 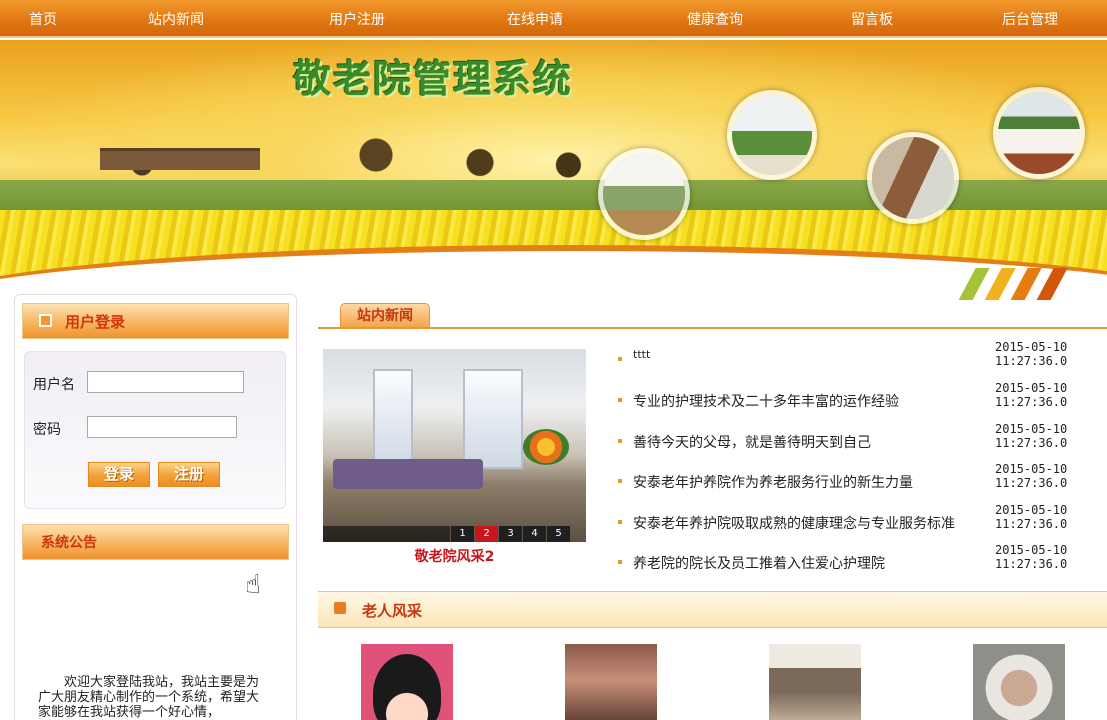 I want to click on site-title: 敬老院管理系统, so click(x=433, y=78).